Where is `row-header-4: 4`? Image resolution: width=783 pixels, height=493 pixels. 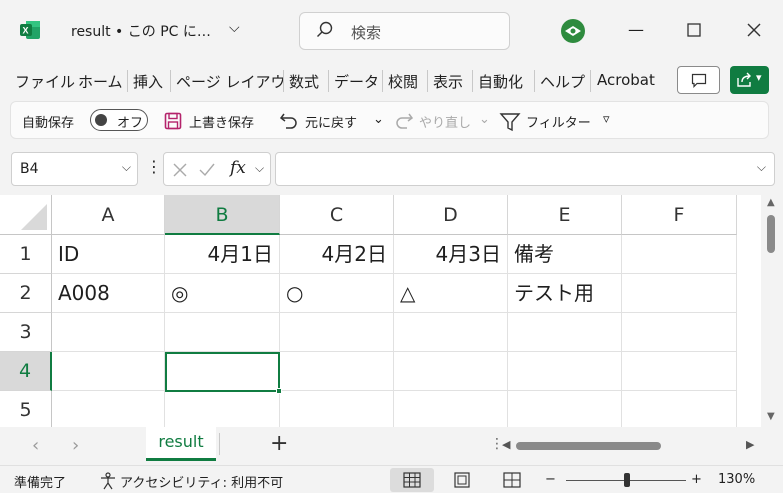 row-header-4: 4 is located at coordinates (26, 371).